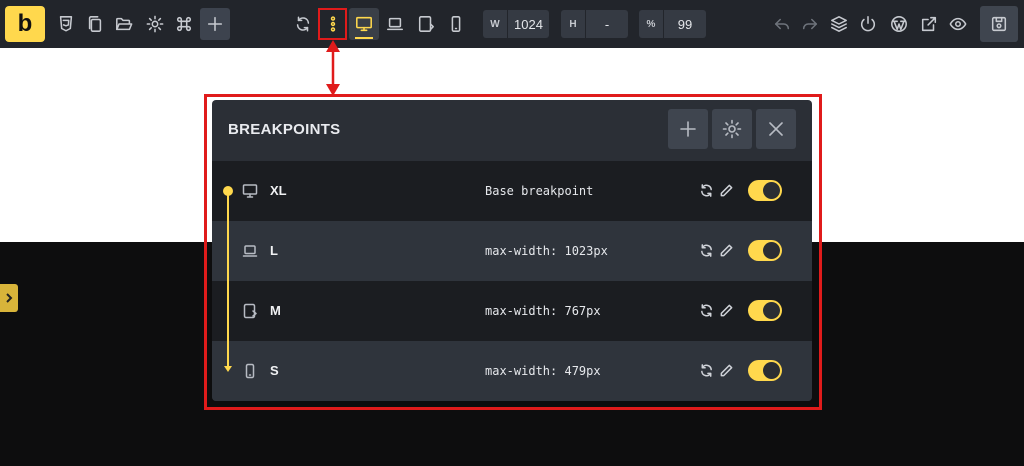 This screenshot has height=466, width=1024. What do you see at coordinates (274, 250) in the screenshot?
I see `breakpoint-name: L` at bounding box center [274, 250].